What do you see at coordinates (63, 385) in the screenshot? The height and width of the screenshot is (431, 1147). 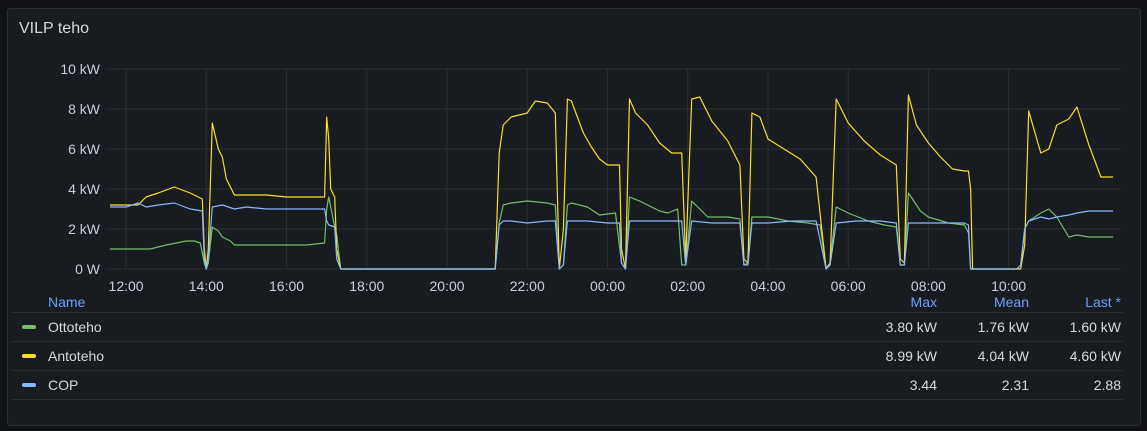 I see `legend-series-name: COP` at bounding box center [63, 385].